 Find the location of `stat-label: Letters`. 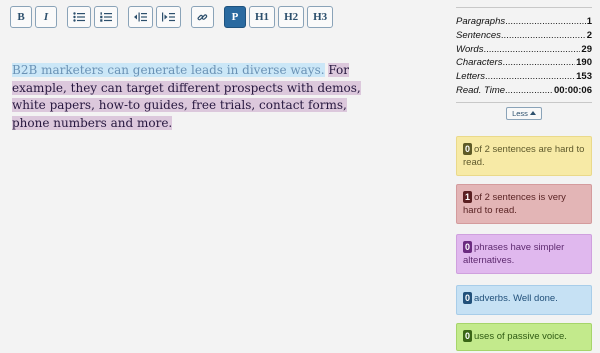

stat-label: Letters is located at coordinates (471, 77).